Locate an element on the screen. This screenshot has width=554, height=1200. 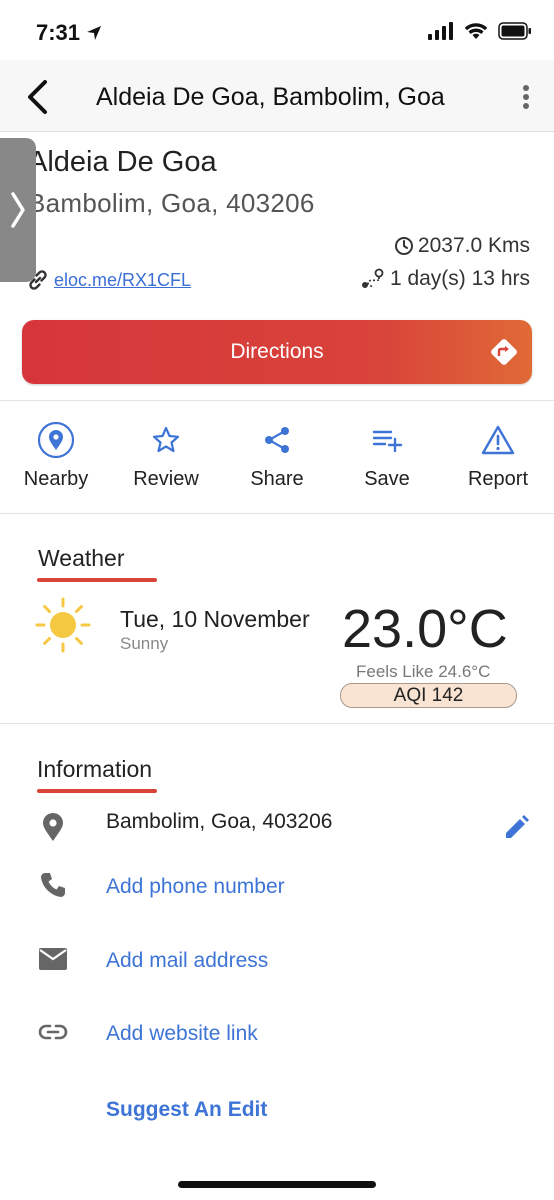
info-address: Bambolim, Goa, 403206 is located at coordinates (219, 821).